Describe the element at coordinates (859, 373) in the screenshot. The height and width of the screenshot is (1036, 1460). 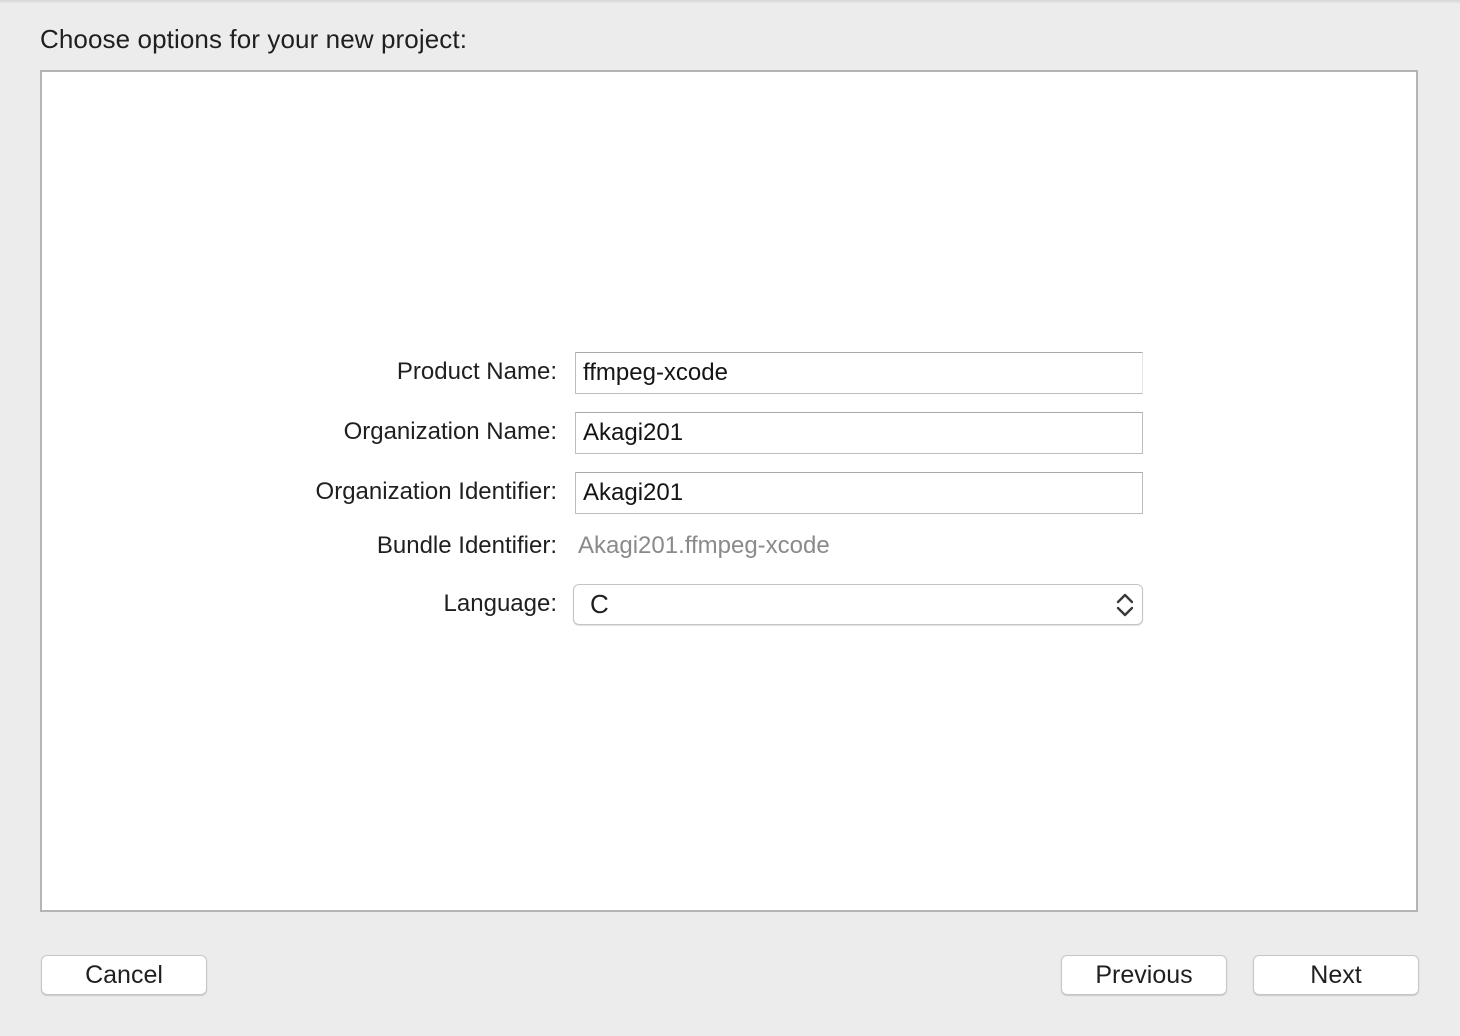
I see `product-name-field: ffmpeg-xcode` at that location.